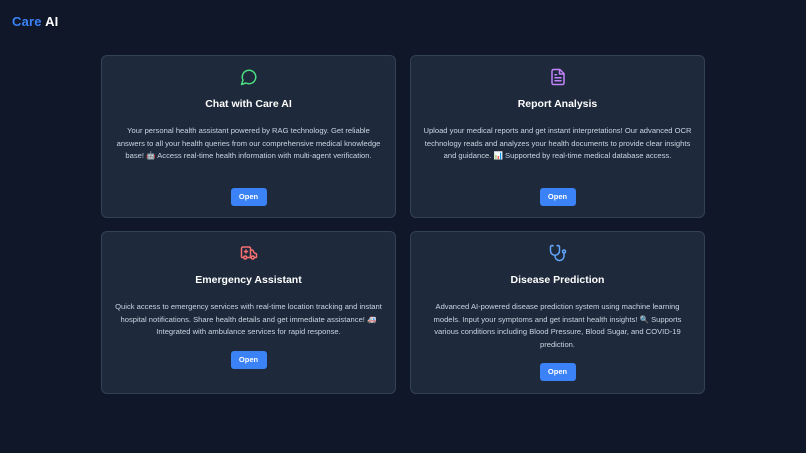  What do you see at coordinates (557, 197) in the screenshot?
I see `open-report-analysis-button: Open` at bounding box center [557, 197].